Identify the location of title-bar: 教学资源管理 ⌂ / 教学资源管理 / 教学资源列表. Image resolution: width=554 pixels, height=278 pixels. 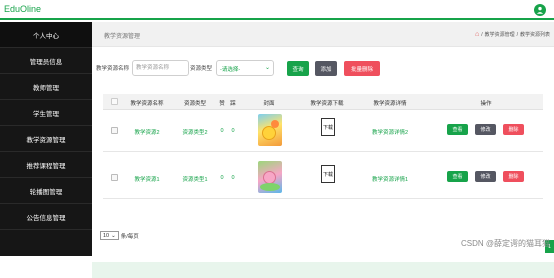
(323, 34).